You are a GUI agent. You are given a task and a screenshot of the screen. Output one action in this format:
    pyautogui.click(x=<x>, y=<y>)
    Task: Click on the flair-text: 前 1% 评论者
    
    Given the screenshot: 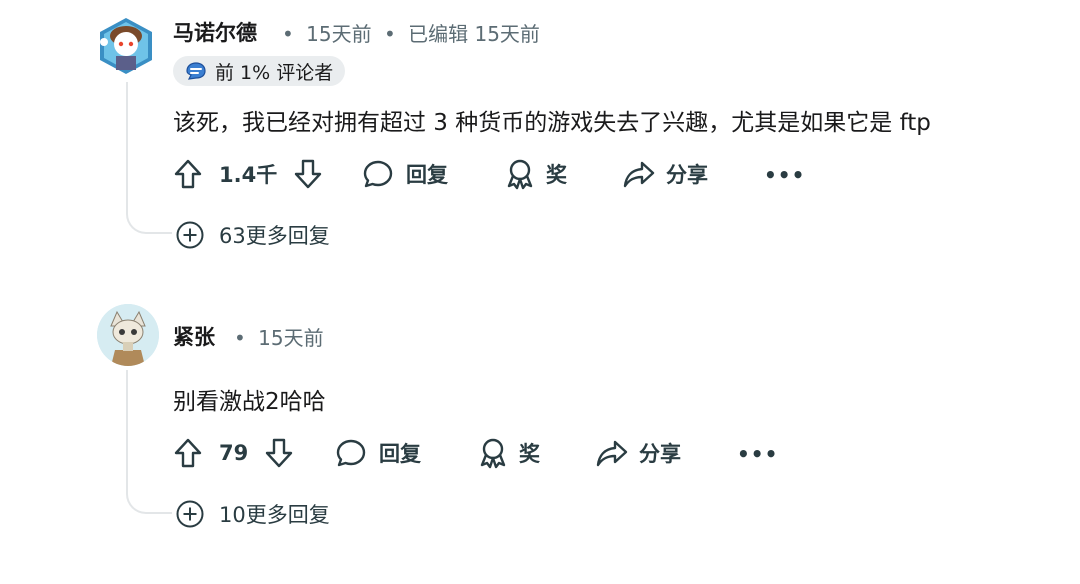 What is the action you would take?
    pyautogui.click(x=274, y=72)
    